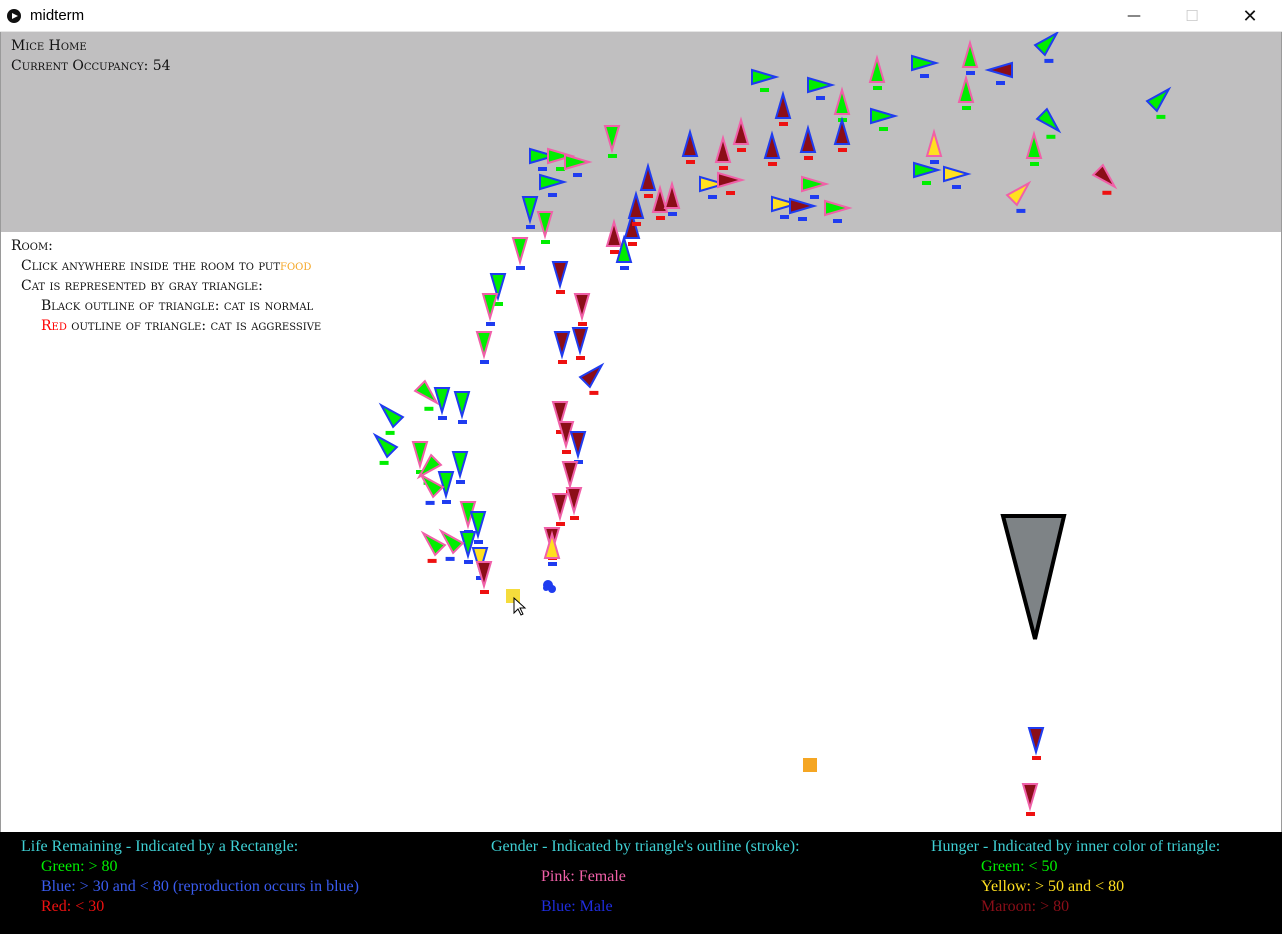 The height and width of the screenshot is (934, 1282). What do you see at coordinates (1025, 906) in the screenshot?
I see `hunger-legend-maroon: Maroon: > 80` at bounding box center [1025, 906].